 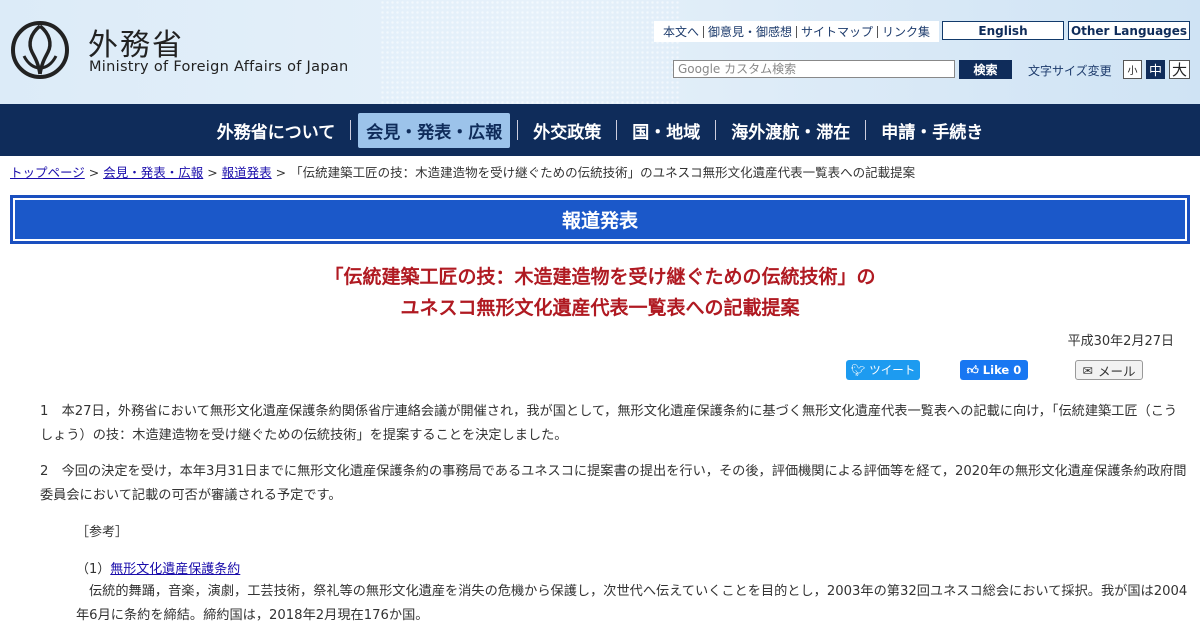 What do you see at coordinates (814, 69) in the screenshot?
I see `search-input: Google カスタム検索` at bounding box center [814, 69].